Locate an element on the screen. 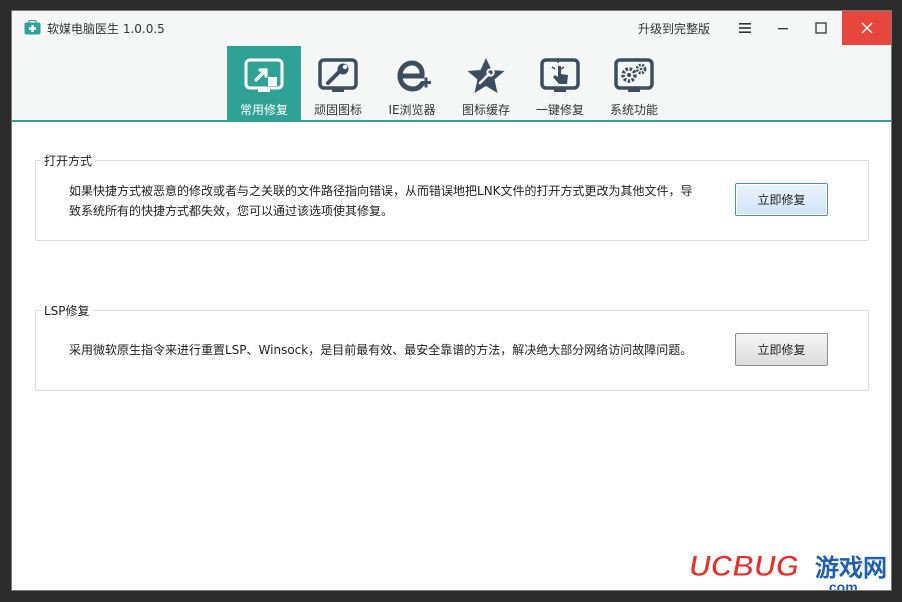 The image size is (902, 602). tab-system-functions: 系统功能 is located at coordinates (634, 83).